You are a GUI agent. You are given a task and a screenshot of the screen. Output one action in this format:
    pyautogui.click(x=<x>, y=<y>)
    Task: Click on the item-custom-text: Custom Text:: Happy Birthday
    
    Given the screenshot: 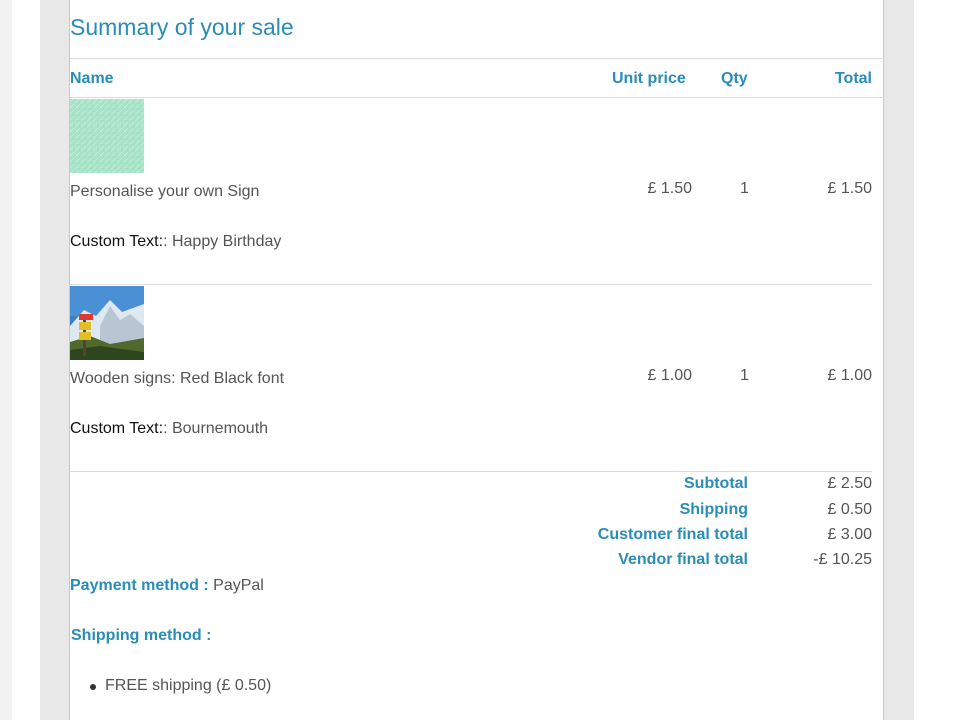 What is the action you would take?
    pyautogui.click(x=175, y=242)
    